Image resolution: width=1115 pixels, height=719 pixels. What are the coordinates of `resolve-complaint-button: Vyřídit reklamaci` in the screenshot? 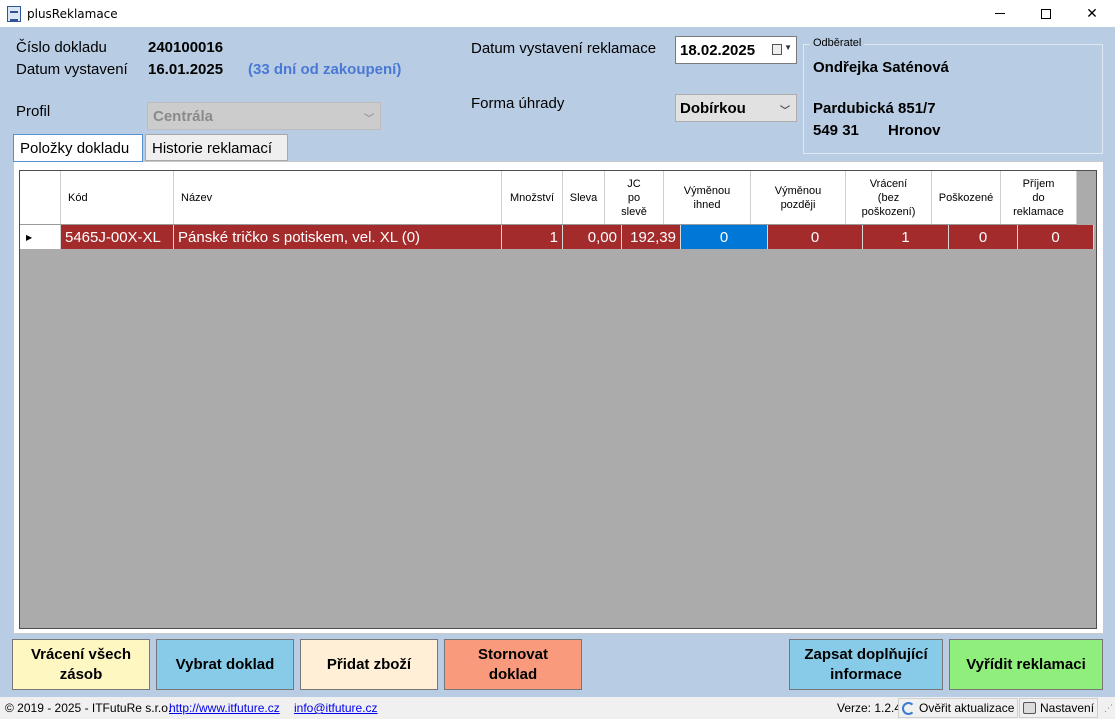 It's located at (1026, 664).